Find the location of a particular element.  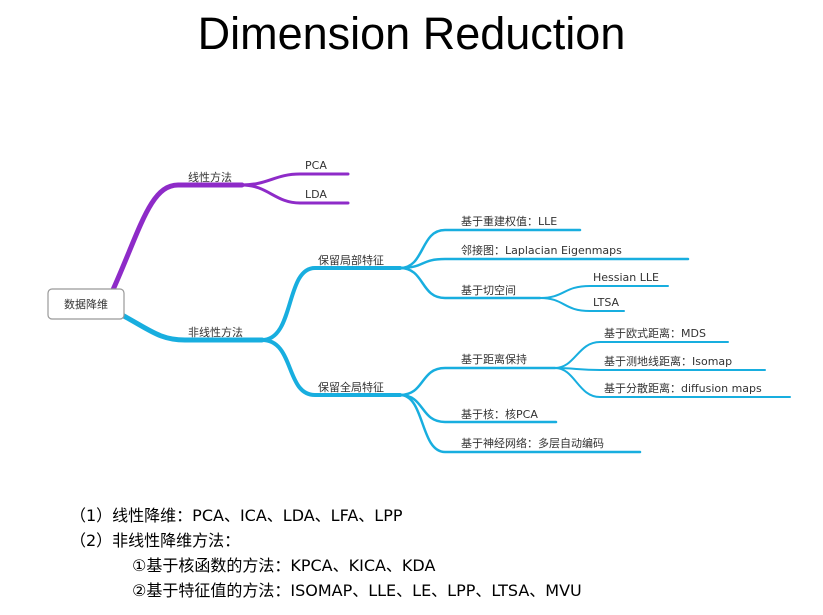

hessian-lle-label: Hessian LLE is located at coordinates (626, 277).